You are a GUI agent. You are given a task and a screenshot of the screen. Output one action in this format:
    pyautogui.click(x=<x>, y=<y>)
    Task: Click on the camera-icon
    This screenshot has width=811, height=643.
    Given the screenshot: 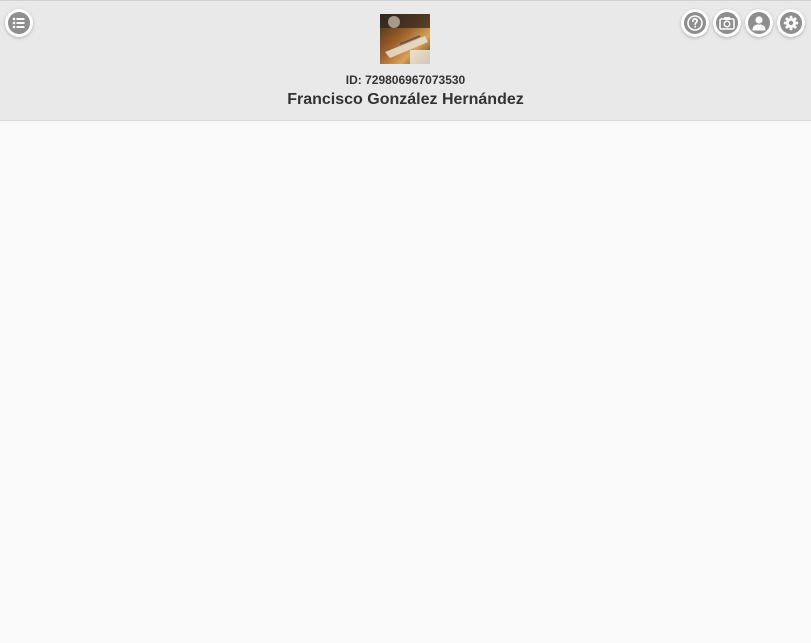 What is the action you would take?
    pyautogui.click(x=727, y=23)
    